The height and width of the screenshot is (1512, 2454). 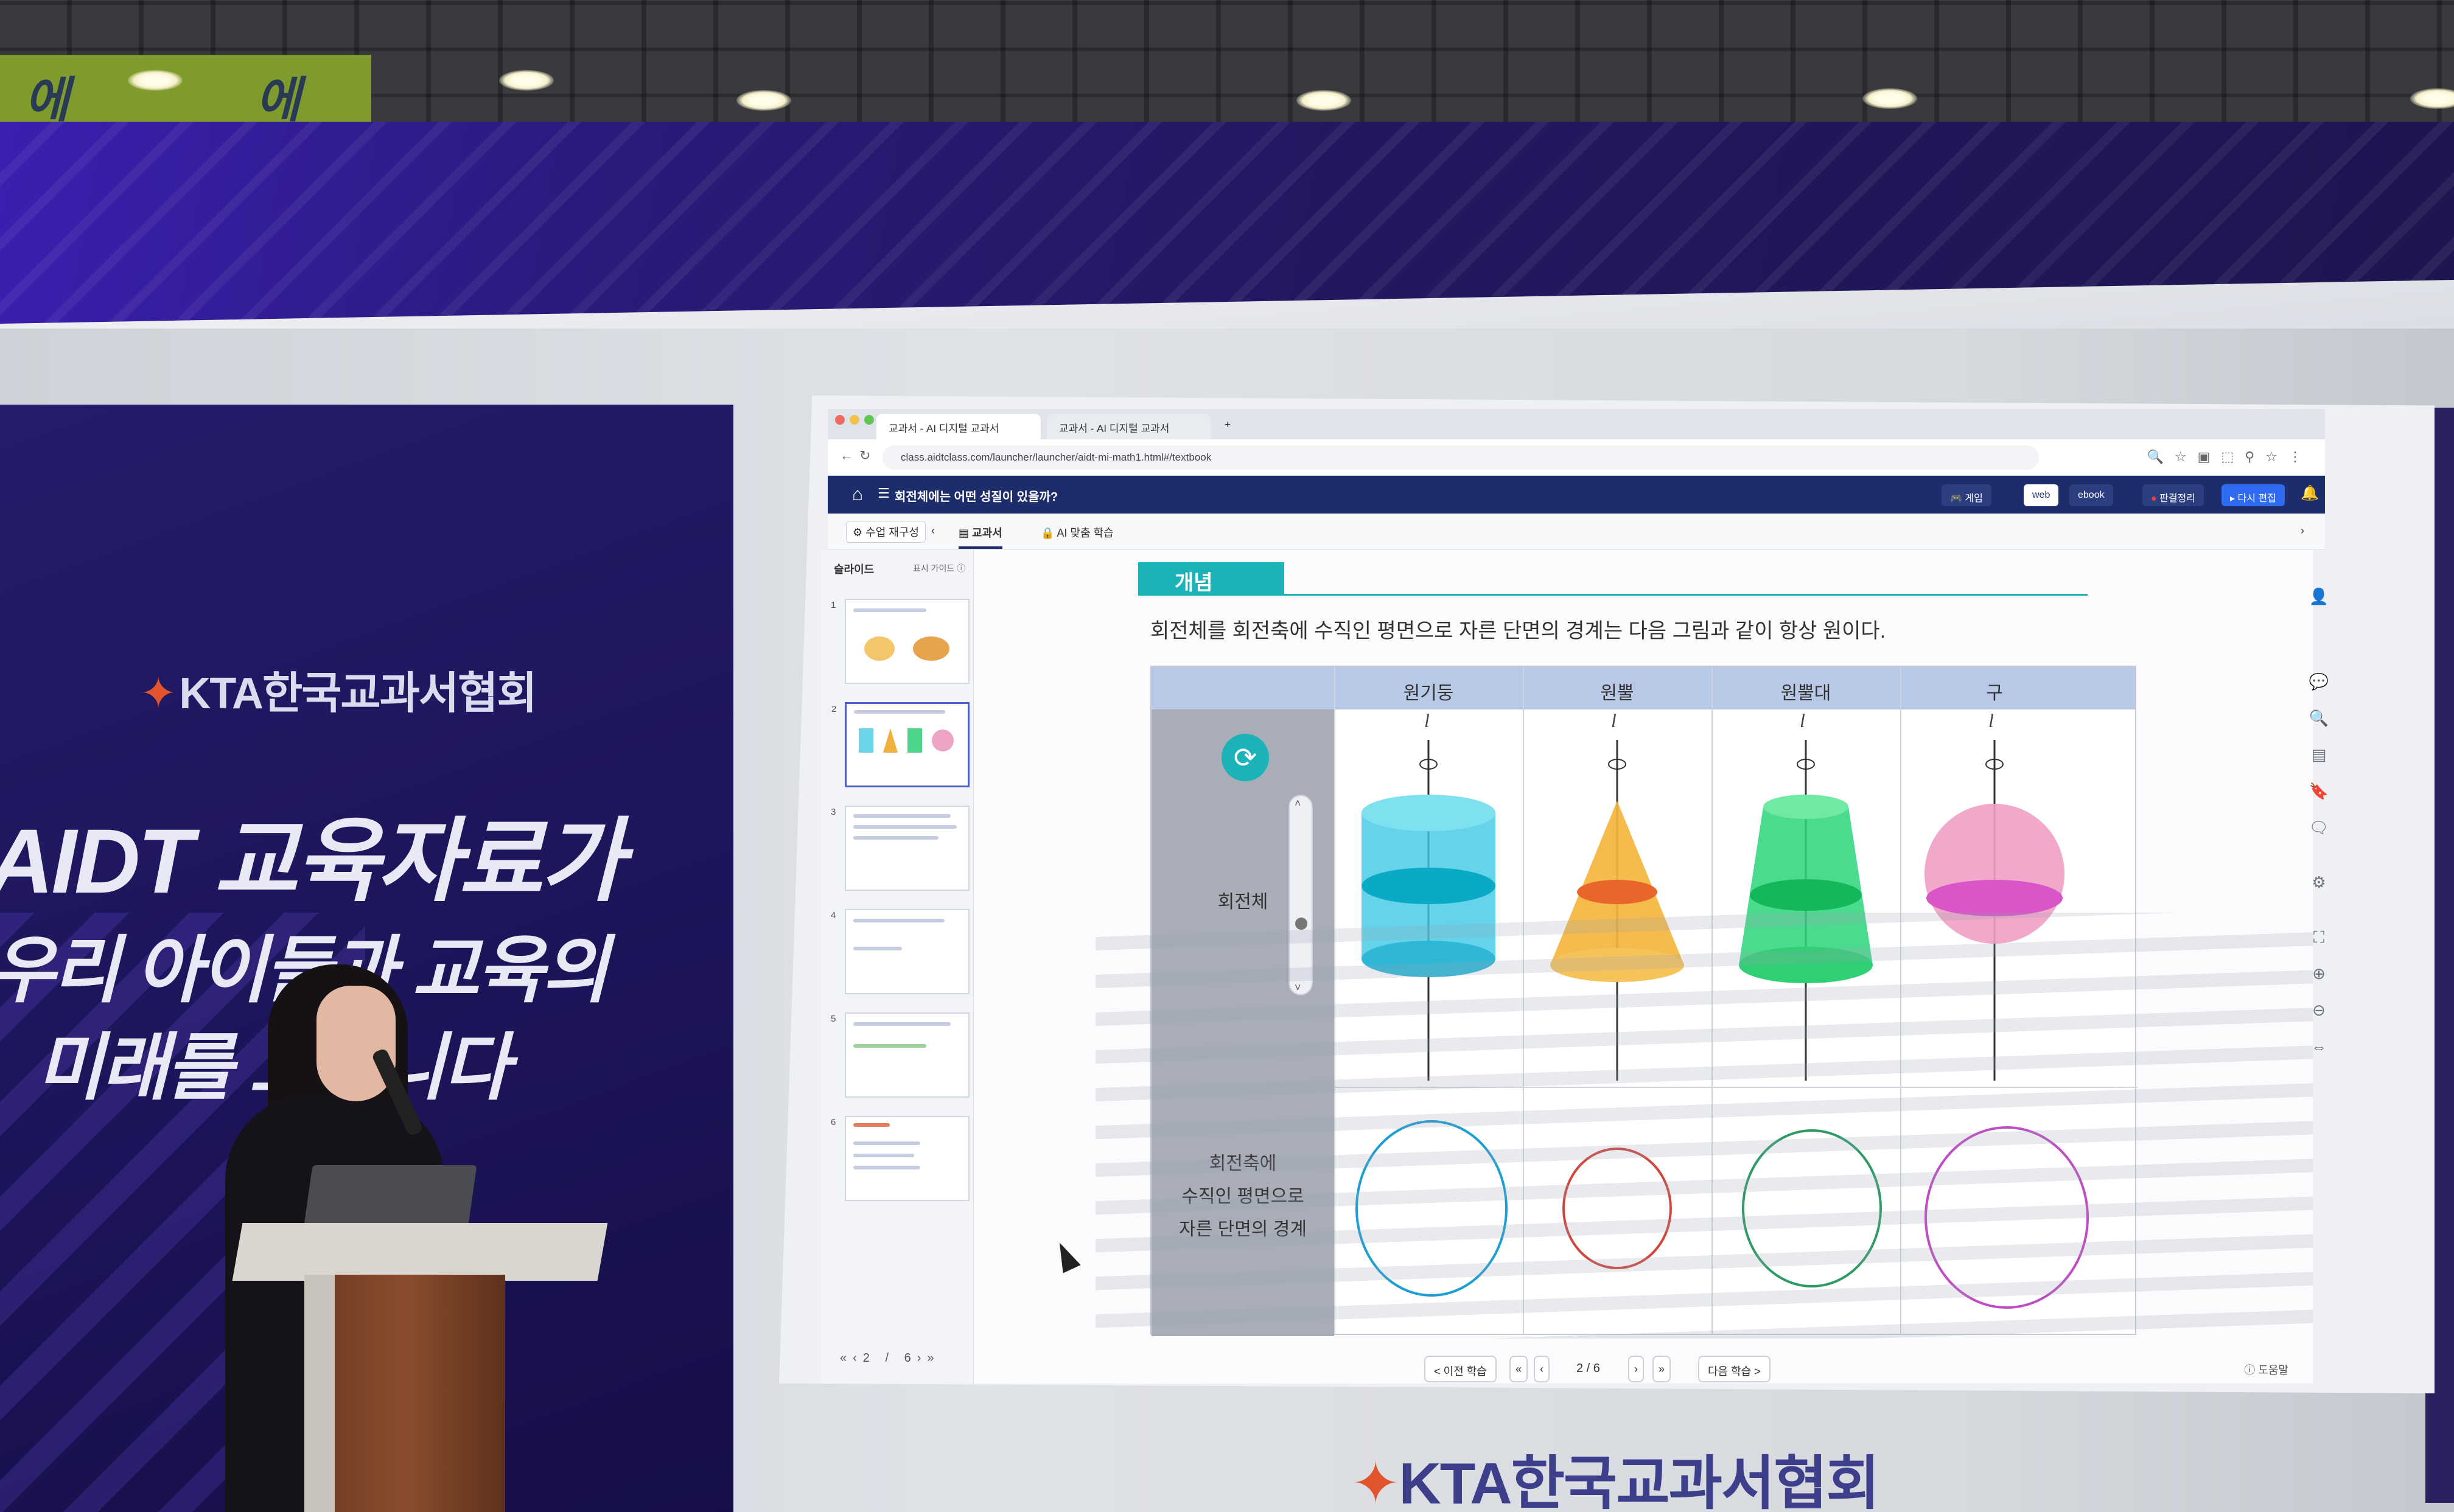 I want to click on slide-guide-link: 표시 가이드 ⓘ, so click(x=939, y=568).